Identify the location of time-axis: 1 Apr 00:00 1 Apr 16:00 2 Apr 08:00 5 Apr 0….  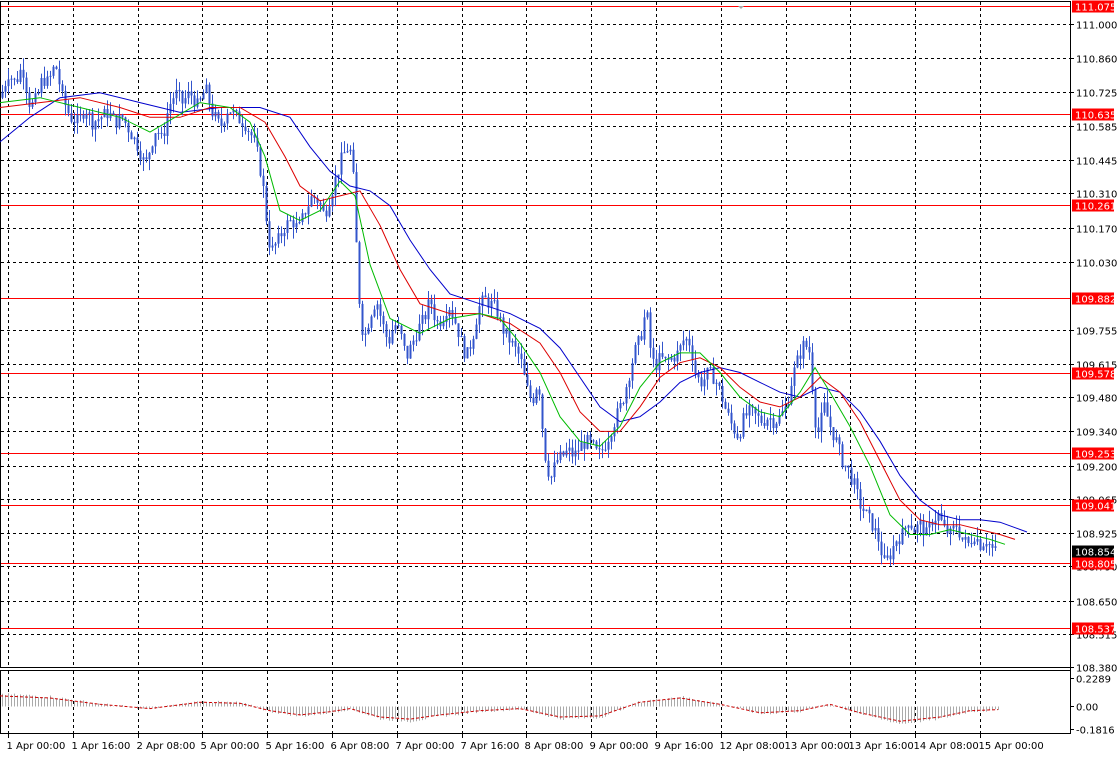
(525, 743).